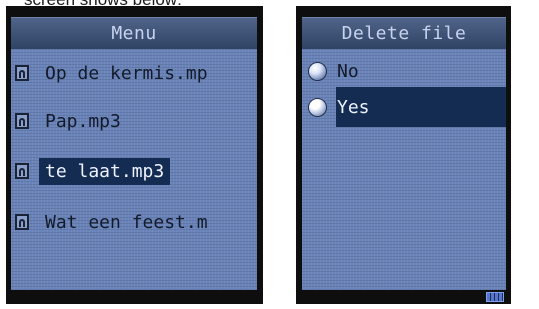  I want to click on menu-item-wat-een-feest: Wat een feest.m, so click(134, 222).